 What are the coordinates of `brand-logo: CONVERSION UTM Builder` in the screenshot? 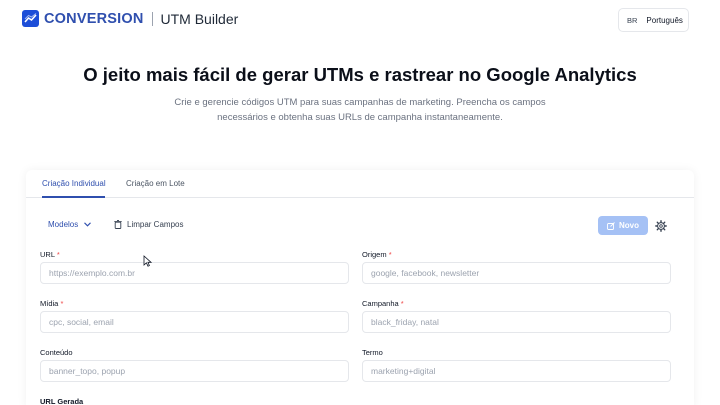 It's located at (130, 18).